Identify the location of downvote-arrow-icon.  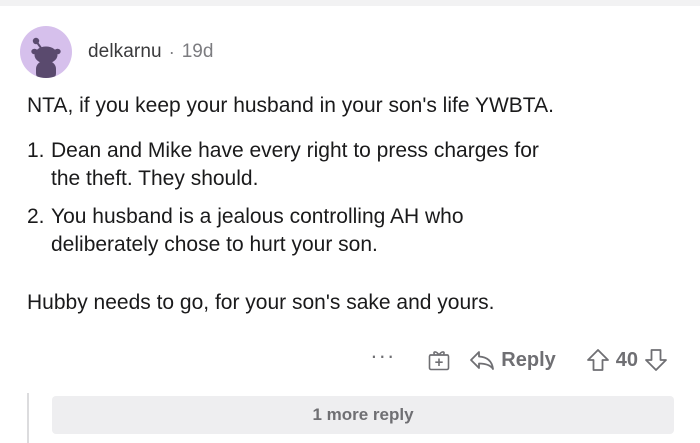
(656, 360).